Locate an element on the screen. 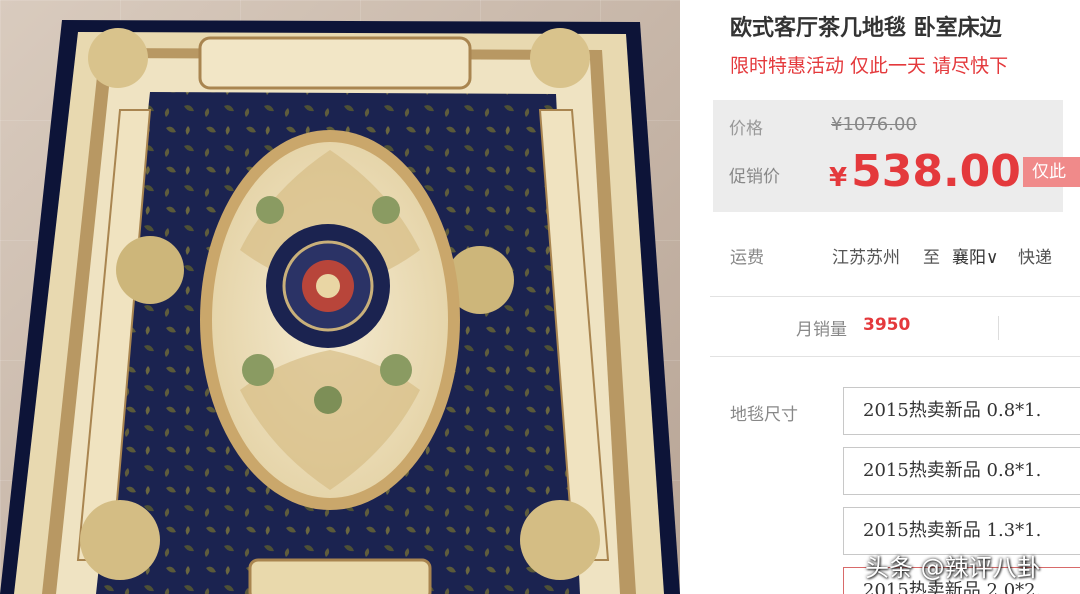 The width and height of the screenshot is (1080, 594). promo-price: ¥538.00 is located at coordinates (925, 171).